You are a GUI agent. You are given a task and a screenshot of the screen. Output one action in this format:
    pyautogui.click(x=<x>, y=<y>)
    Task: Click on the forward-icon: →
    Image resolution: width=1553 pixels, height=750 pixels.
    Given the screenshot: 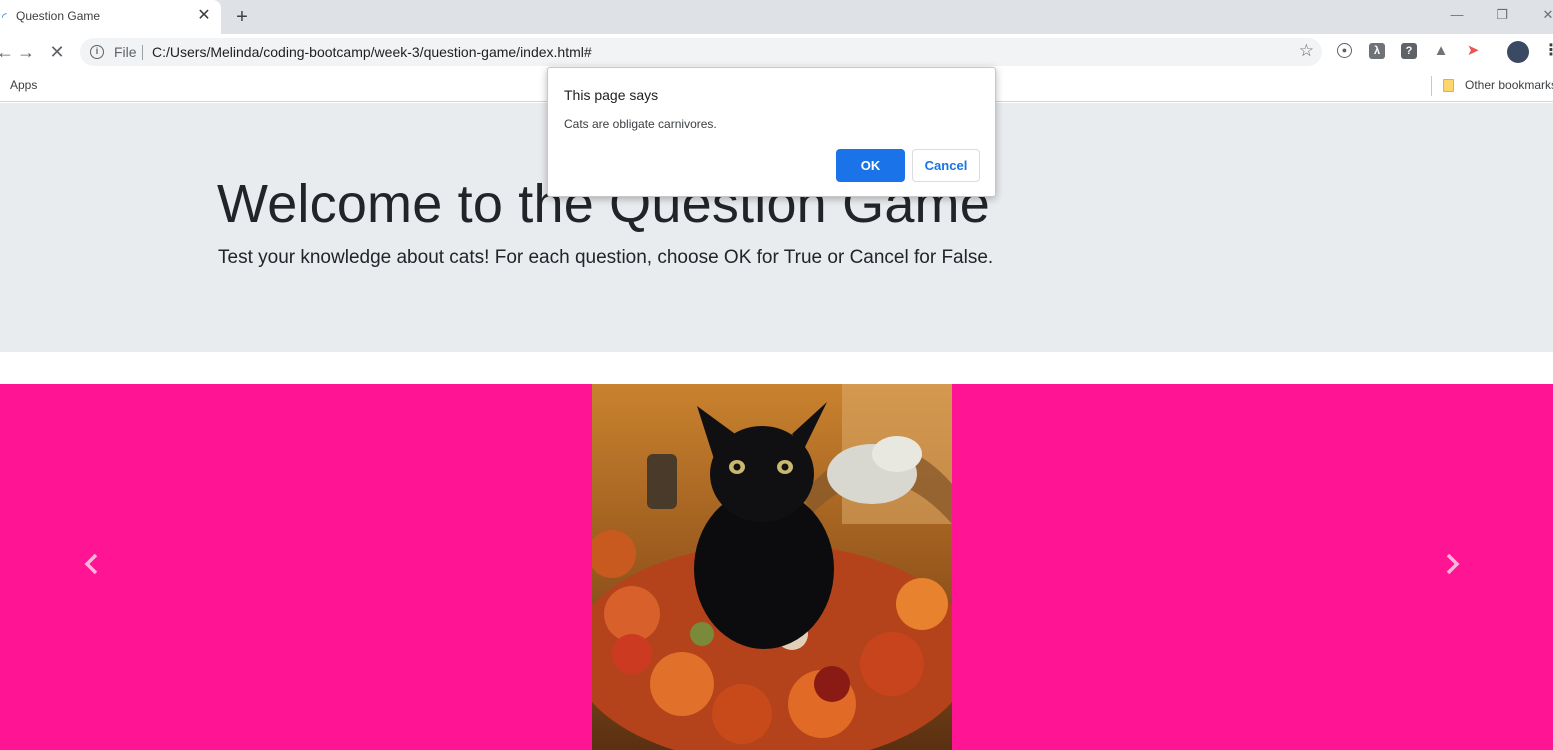 What is the action you would take?
    pyautogui.click(x=26, y=52)
    